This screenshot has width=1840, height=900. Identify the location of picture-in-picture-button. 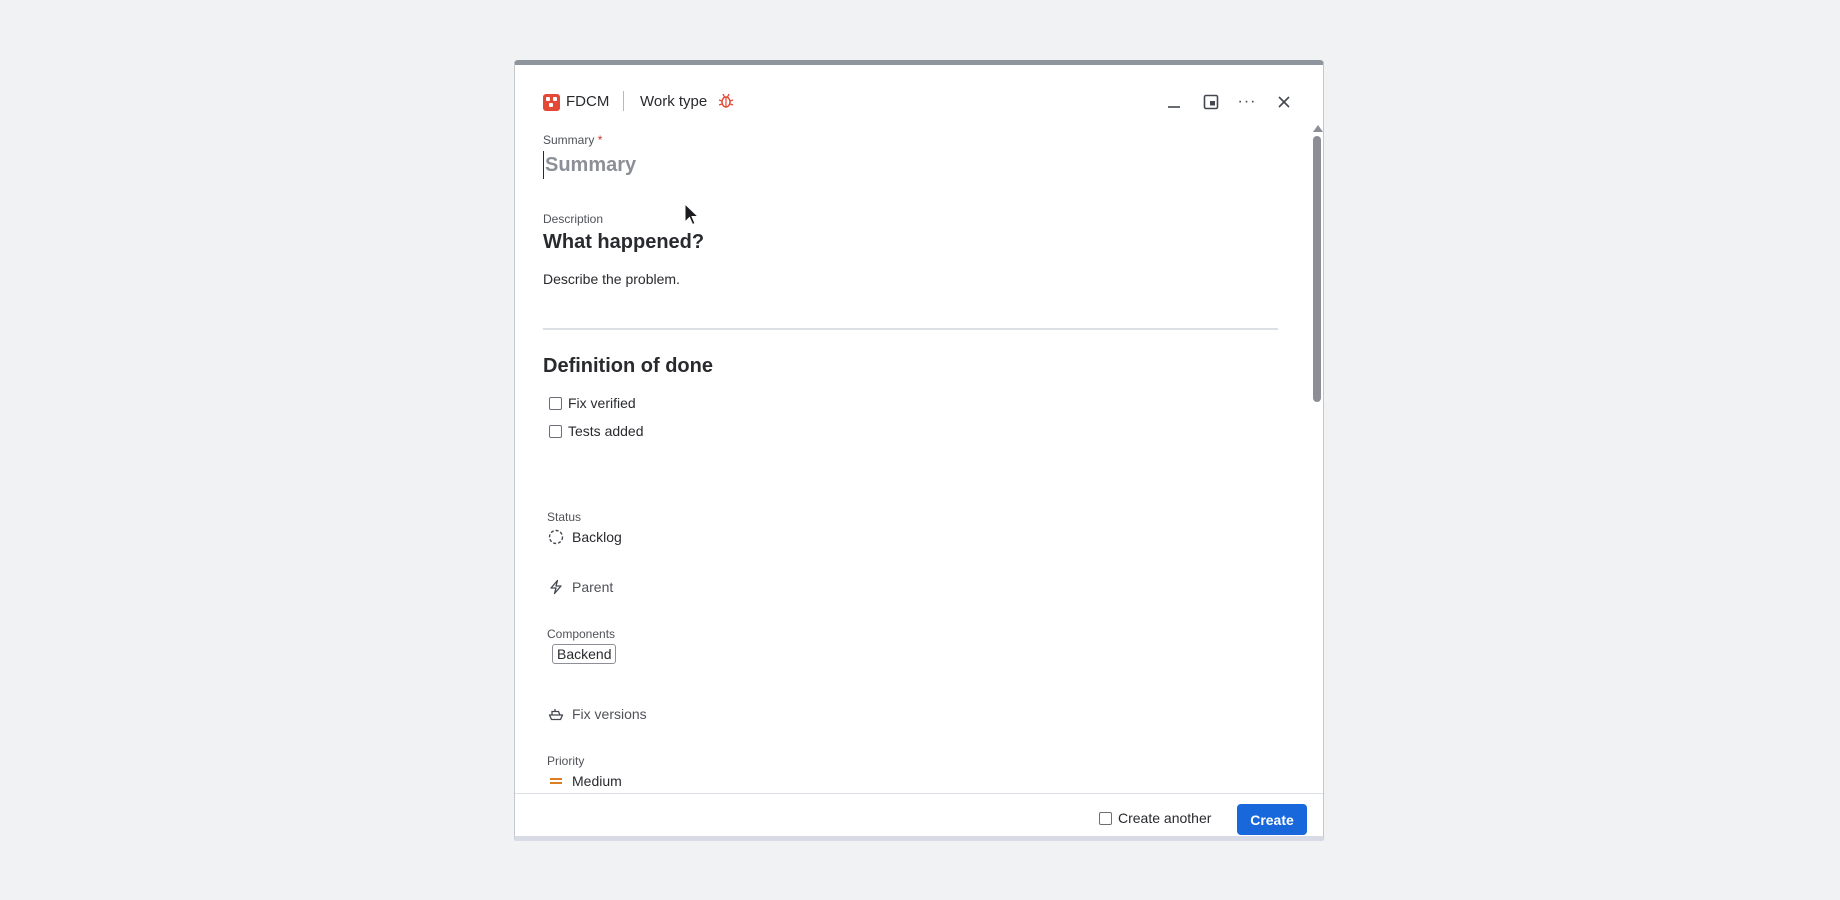
(1211, 102).